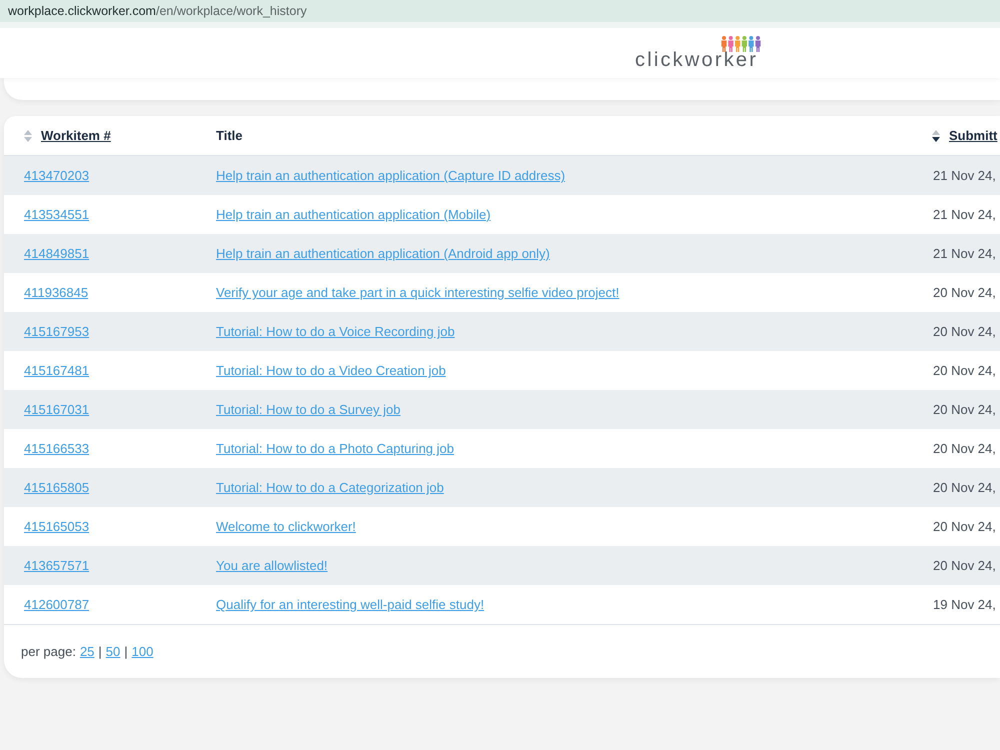  I want to click on title-link: Verify your age and take part in a quick interesting selfie video project!, so click(418, 292).